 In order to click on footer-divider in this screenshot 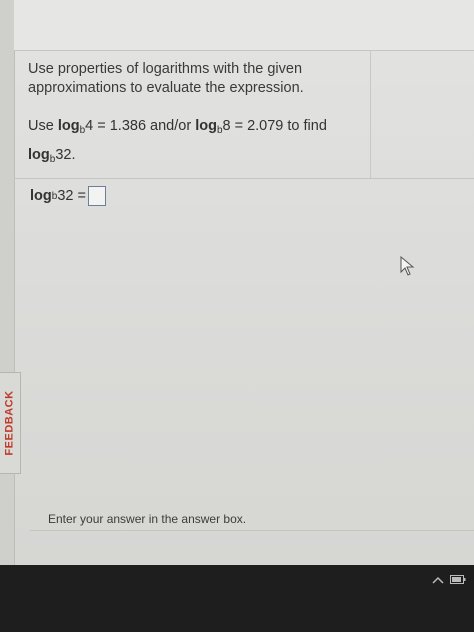, I will do `click(252, 530)`.